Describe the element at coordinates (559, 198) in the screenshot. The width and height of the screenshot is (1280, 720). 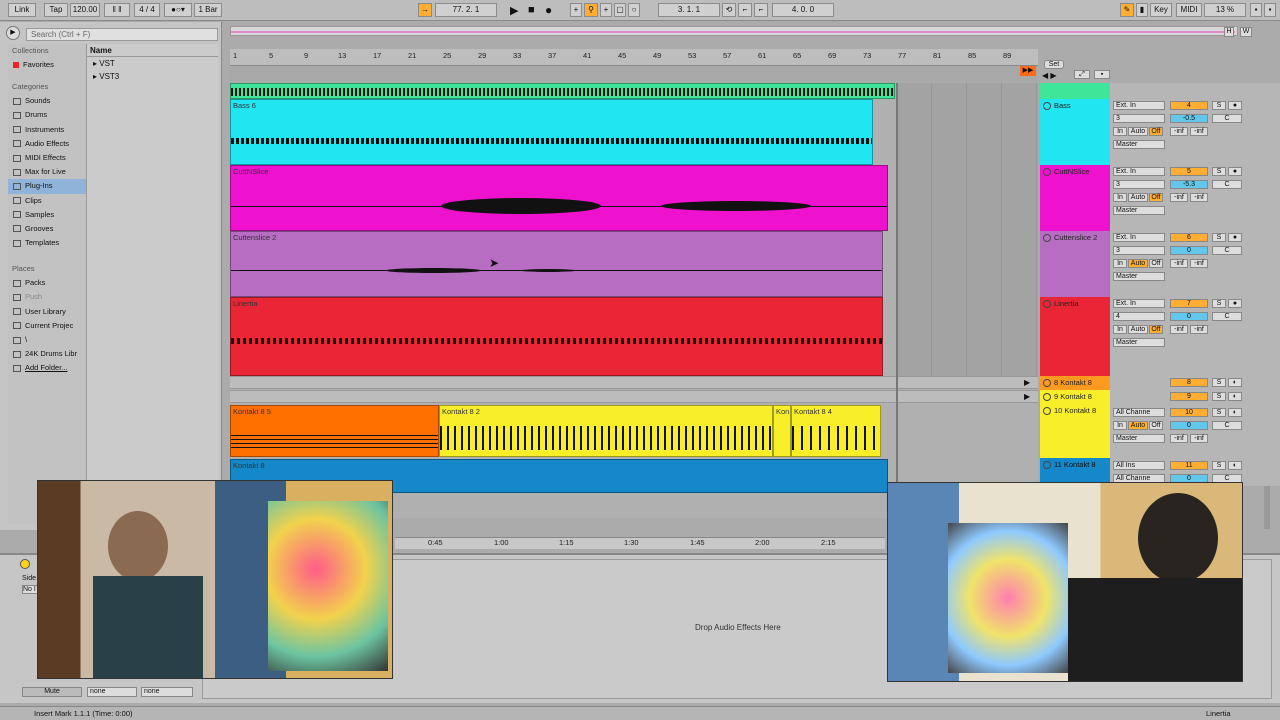
I see `clip-cuttnslice: CuttNSlice` at that location.